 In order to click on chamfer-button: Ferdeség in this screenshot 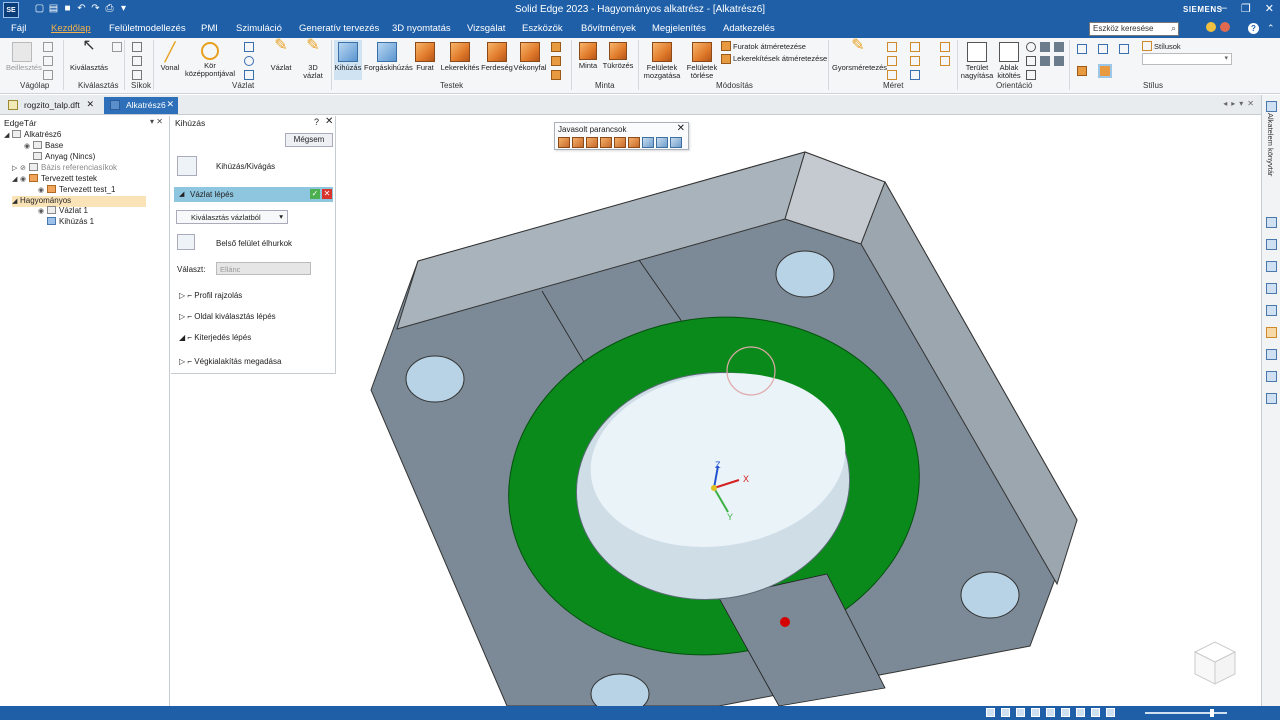, I will do `click(497, 57)`.